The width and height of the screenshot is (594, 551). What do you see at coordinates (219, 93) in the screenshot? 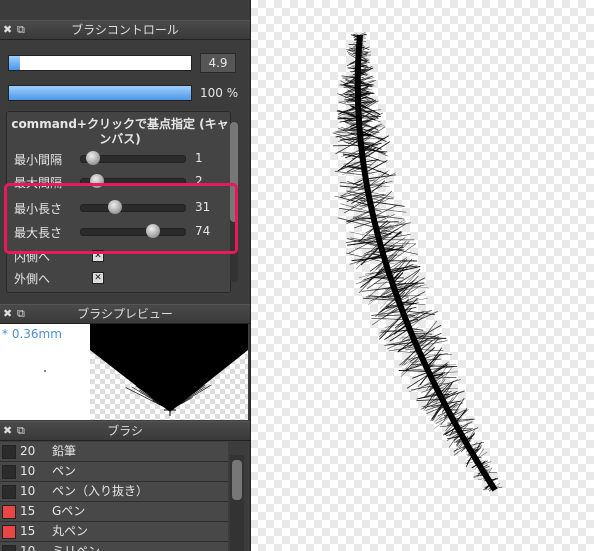
I see `opacity-value: 100 %` at bounding box center [219, 93].